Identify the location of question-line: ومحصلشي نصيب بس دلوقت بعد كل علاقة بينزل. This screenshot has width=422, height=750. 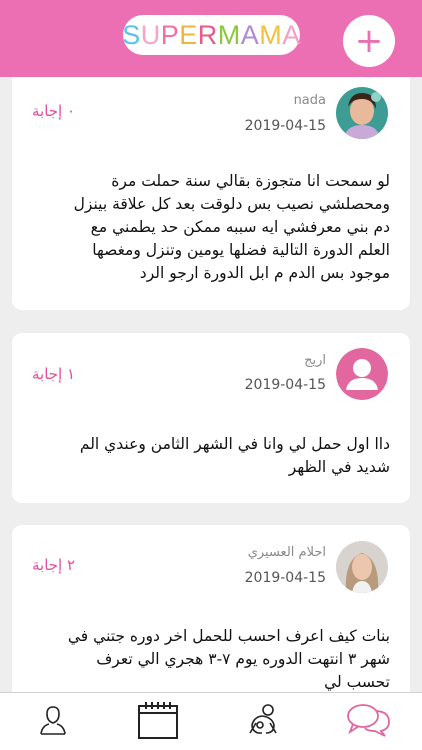
(231, 204).